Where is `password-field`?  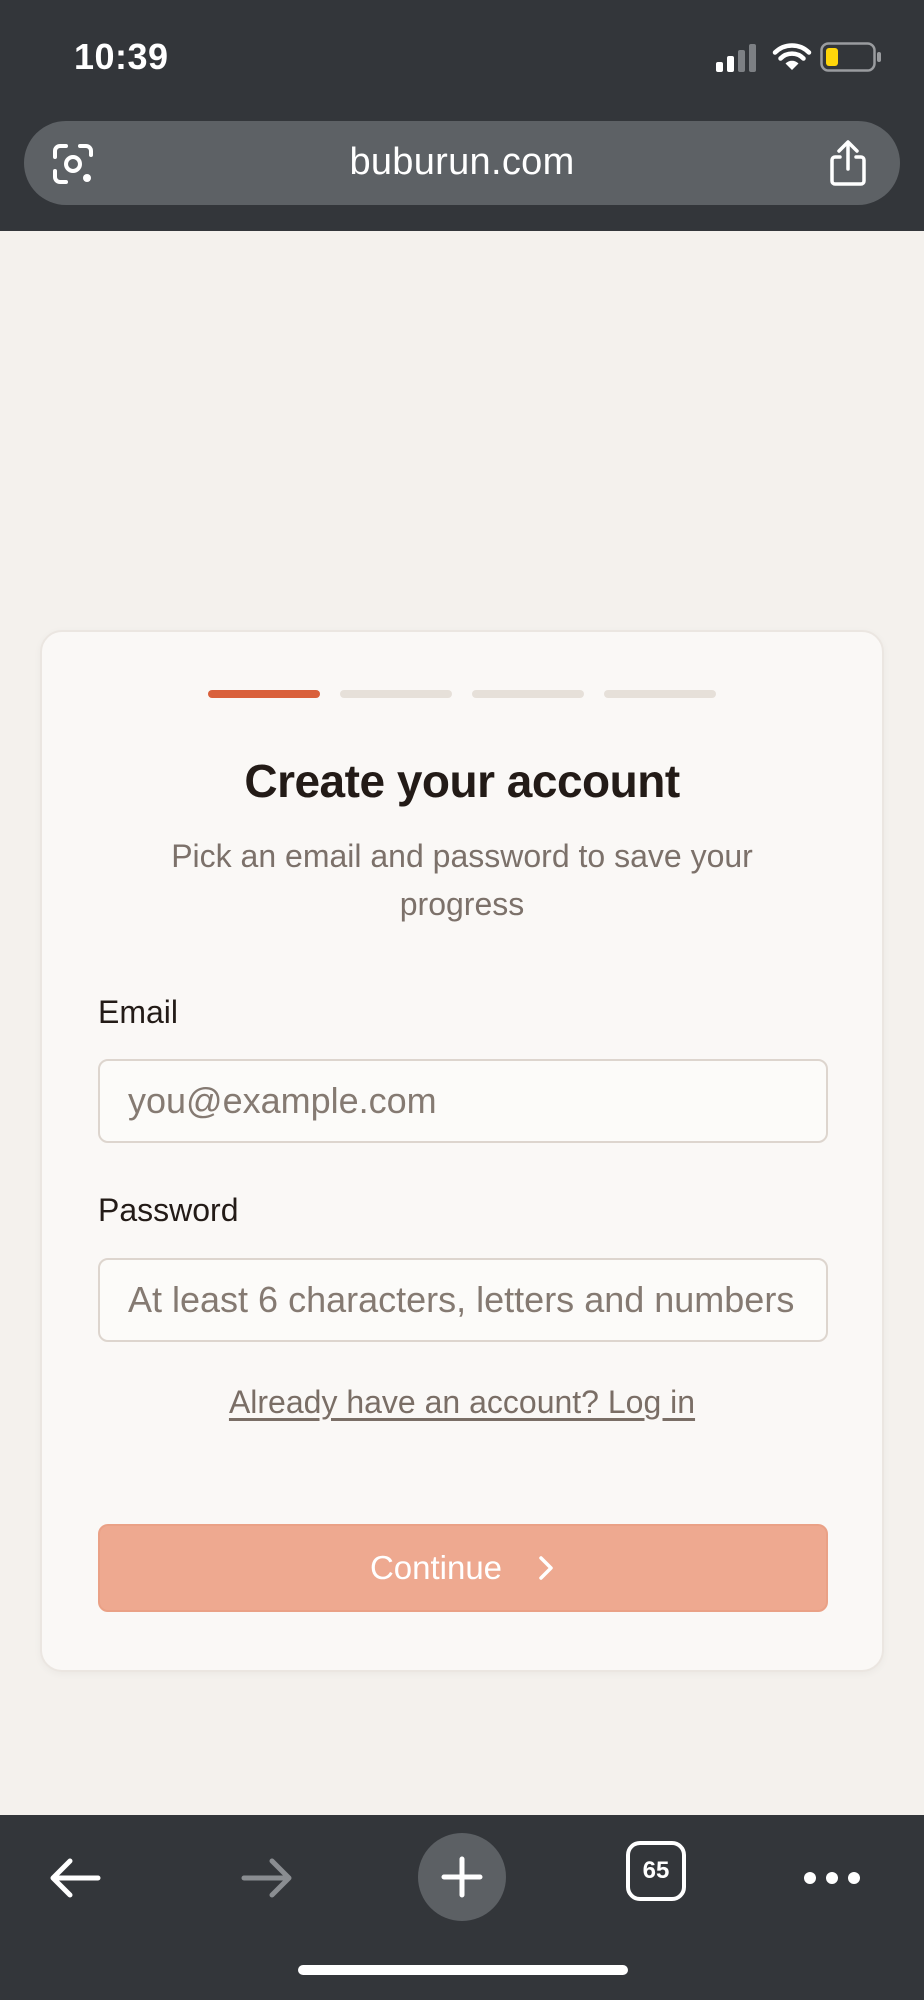
password-field is located at coordinates (463, 1300).